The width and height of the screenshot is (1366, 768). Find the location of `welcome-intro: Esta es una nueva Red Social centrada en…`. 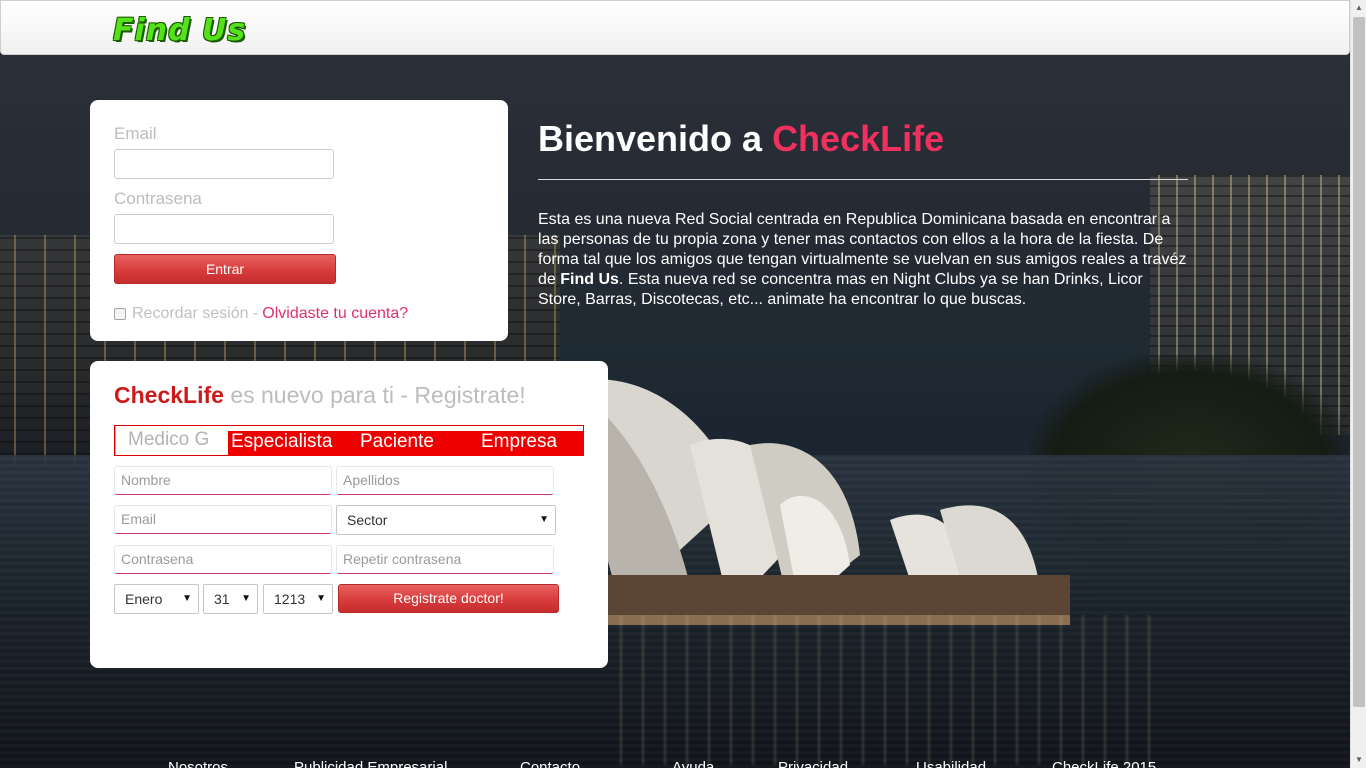

welcome-intro: Esta es una nueva Red Social centrada en… is located at coordinates (863, 260).